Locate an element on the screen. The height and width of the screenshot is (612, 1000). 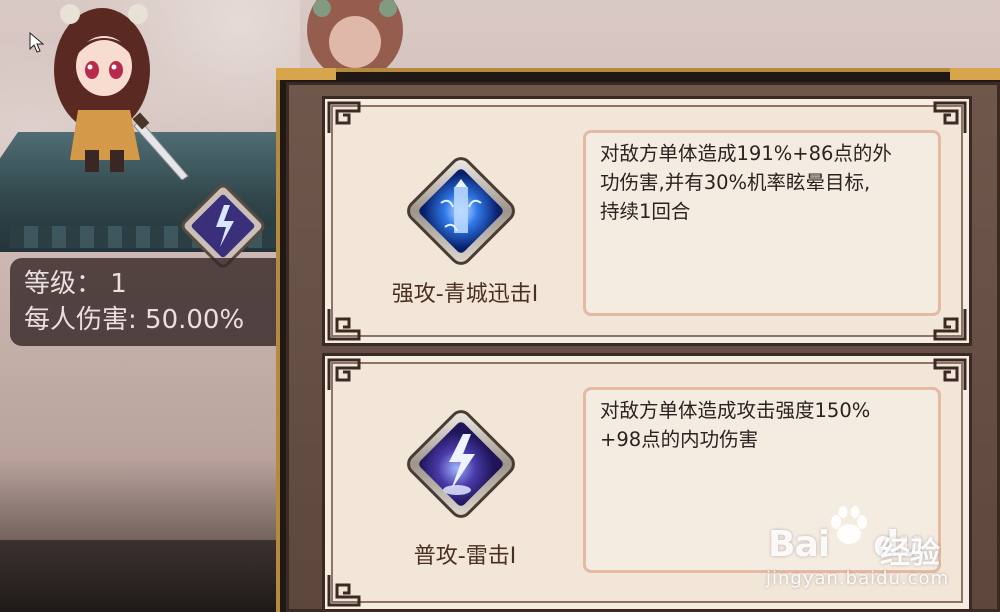
purple-lightning-skill-icon is located at coordinates (461, 464).